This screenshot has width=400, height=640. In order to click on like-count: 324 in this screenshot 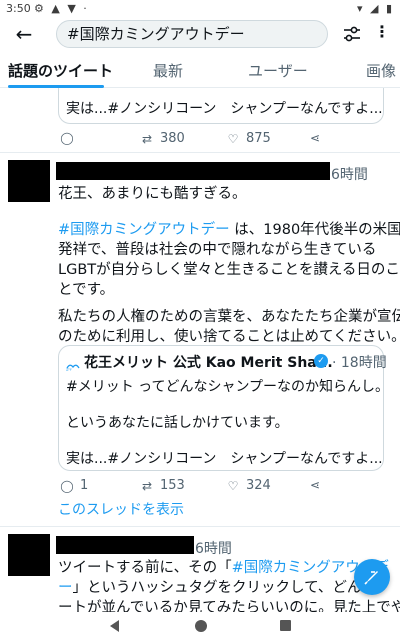, I will do `click(258, 485)`.